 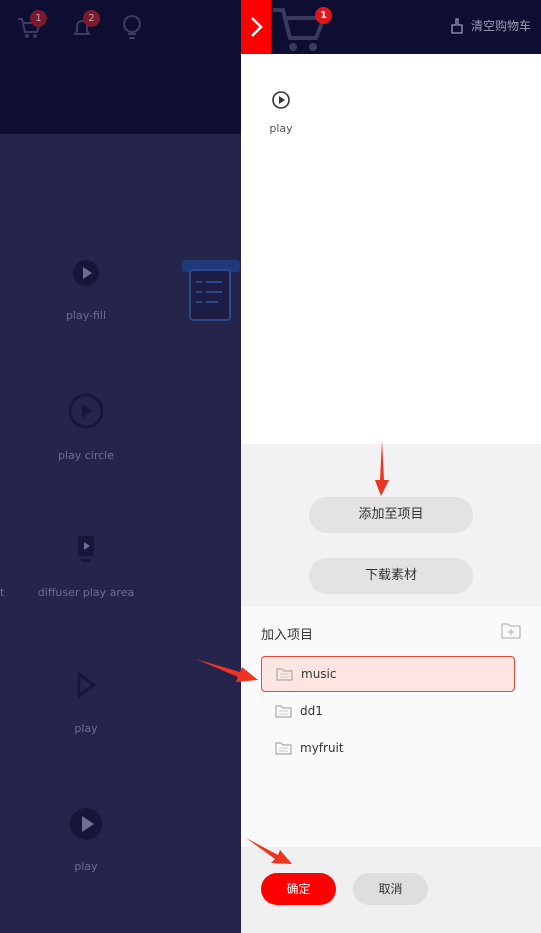 I want to click on new-folder-icon, so click(x=511, y=630).